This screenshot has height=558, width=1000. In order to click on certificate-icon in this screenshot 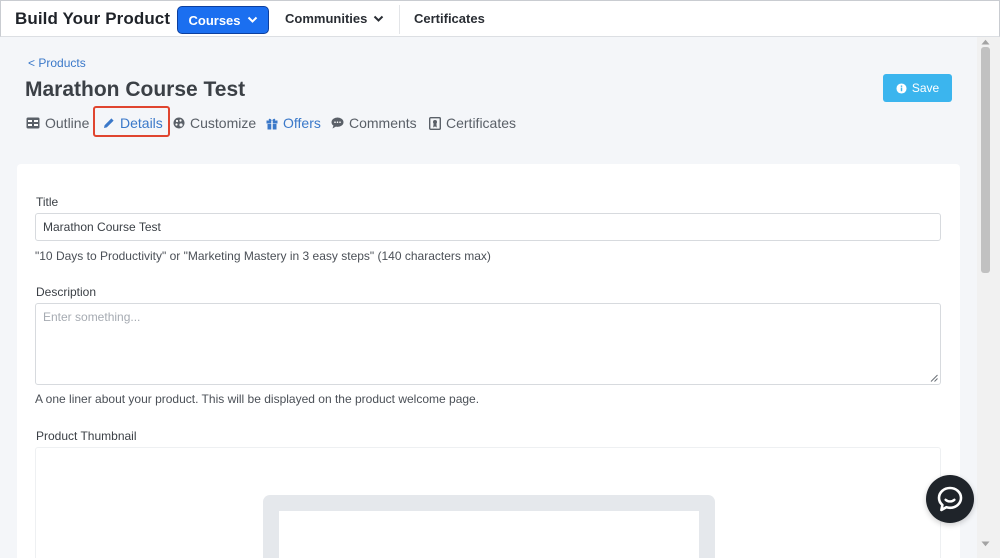, I will do `click(435, 123)`.